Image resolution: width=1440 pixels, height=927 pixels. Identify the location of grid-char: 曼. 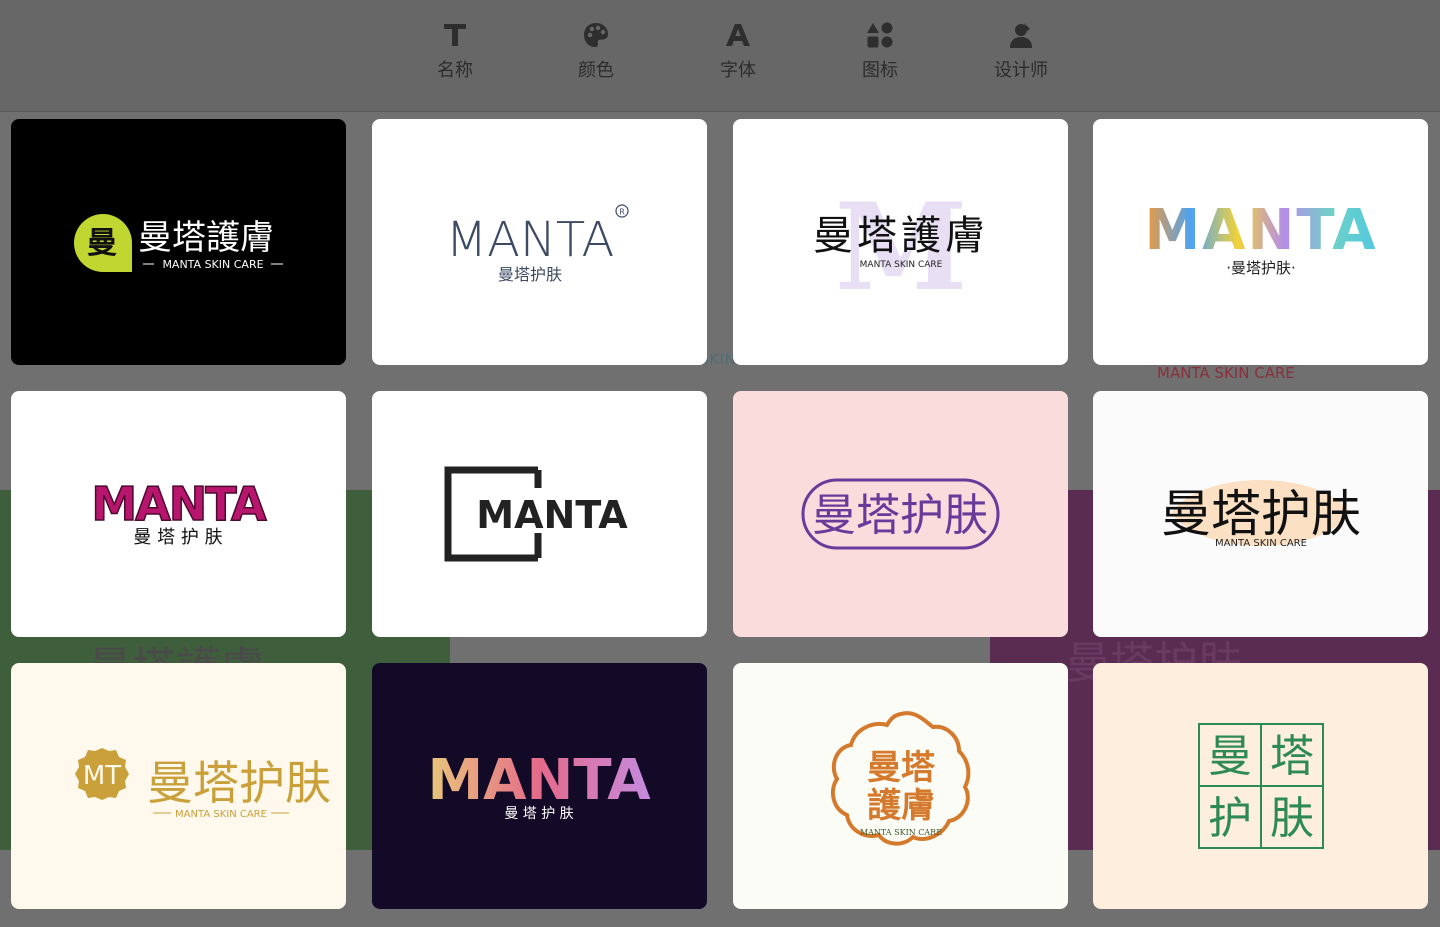
(1230, 756).